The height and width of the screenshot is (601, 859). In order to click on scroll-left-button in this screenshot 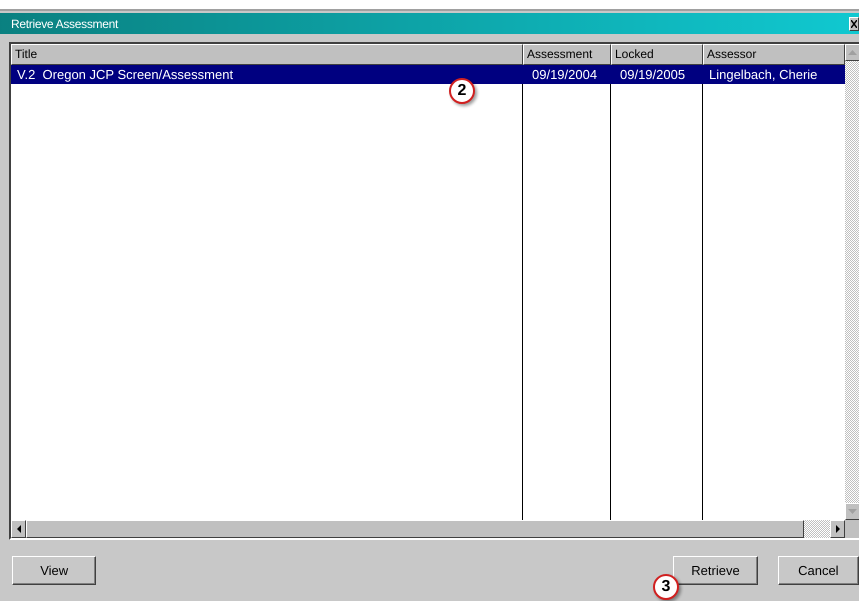, I will do `click(18, 529)`.